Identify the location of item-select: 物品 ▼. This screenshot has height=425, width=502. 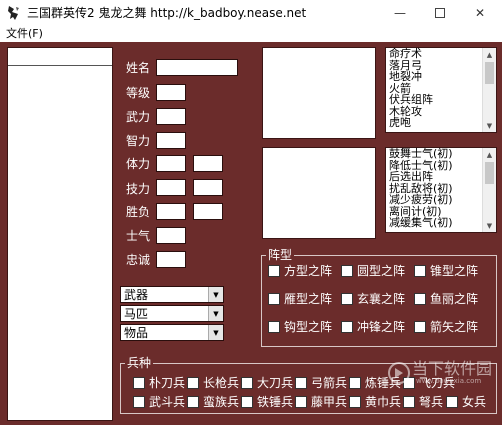
(172, 332).